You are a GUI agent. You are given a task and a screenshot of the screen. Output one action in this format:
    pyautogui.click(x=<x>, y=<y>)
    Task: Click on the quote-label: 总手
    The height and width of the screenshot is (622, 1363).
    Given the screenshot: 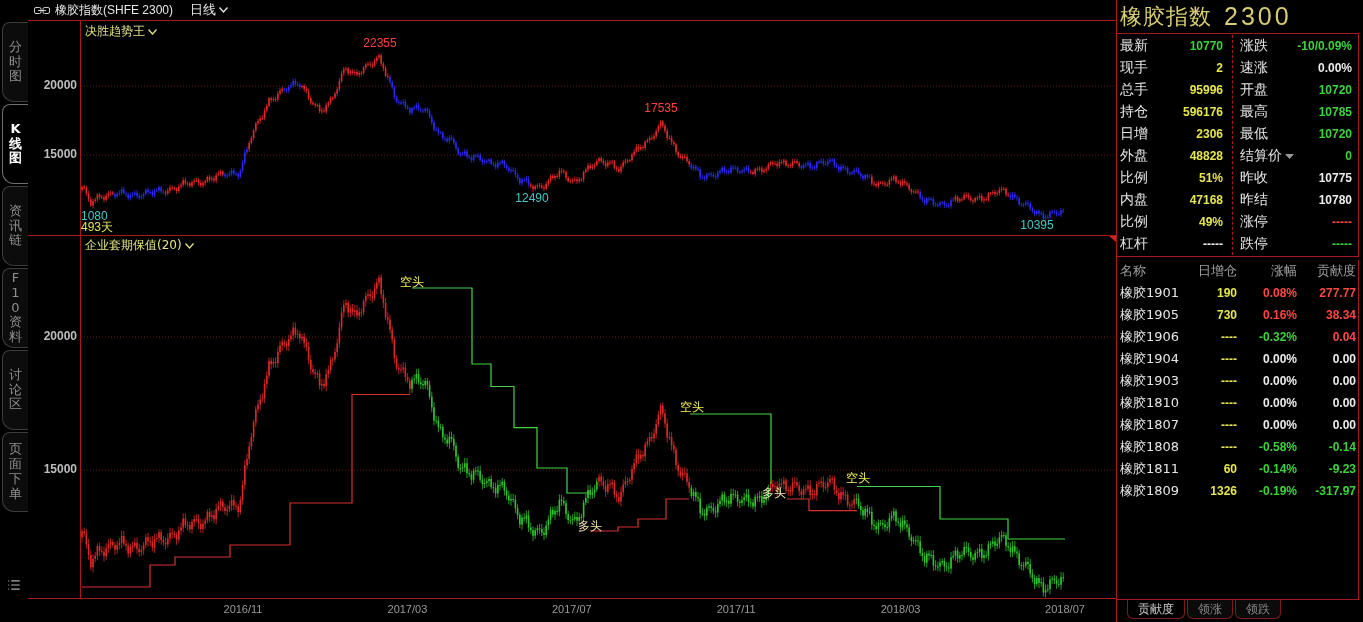 What is the action you would take?
    pyautogui.click(x=1134, y=90)
    